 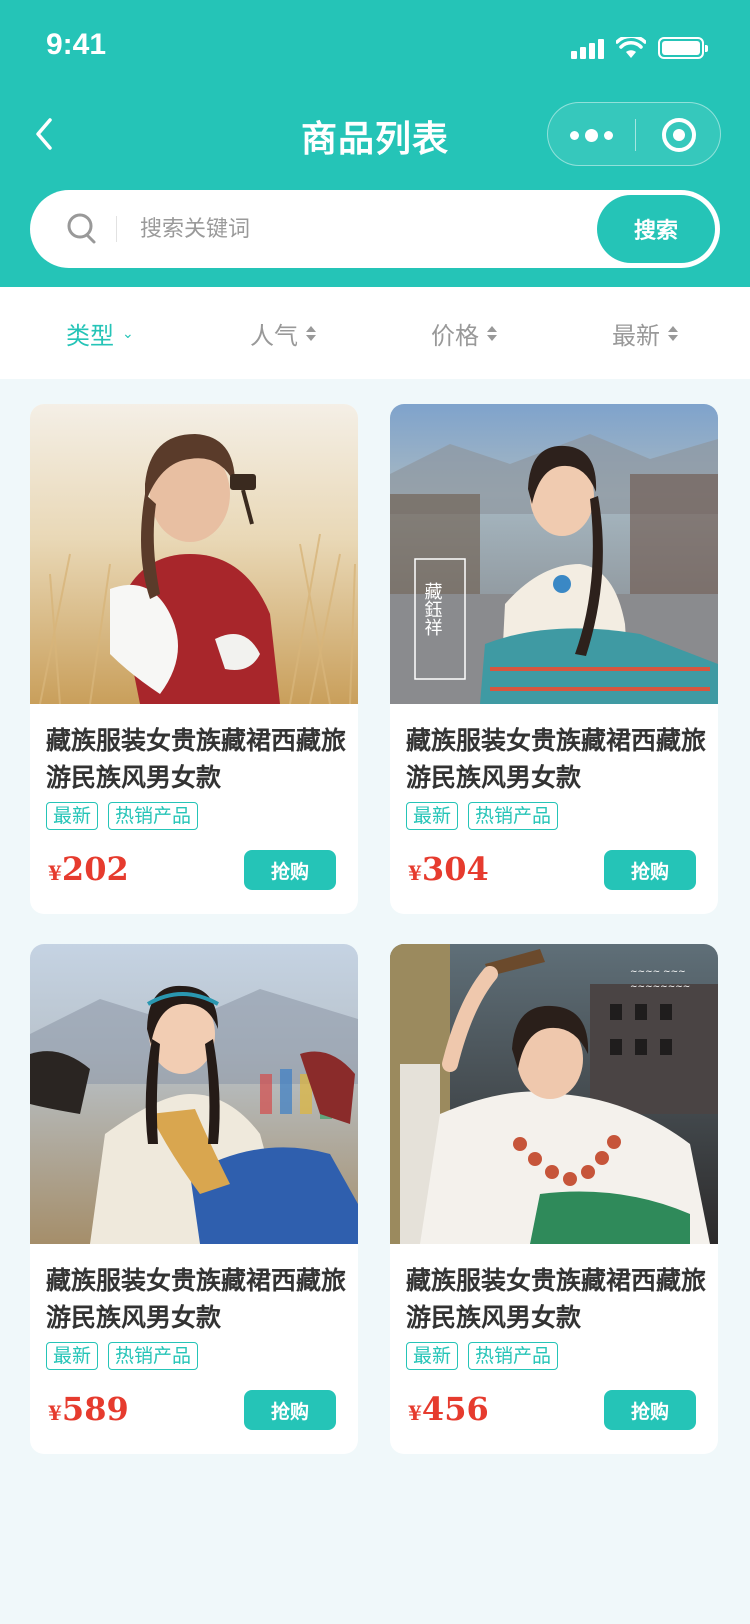 What do you see at coordinates (76, 44) in the screenshot?
I see `status-time: 9:41` at bounding box center [76, 44].